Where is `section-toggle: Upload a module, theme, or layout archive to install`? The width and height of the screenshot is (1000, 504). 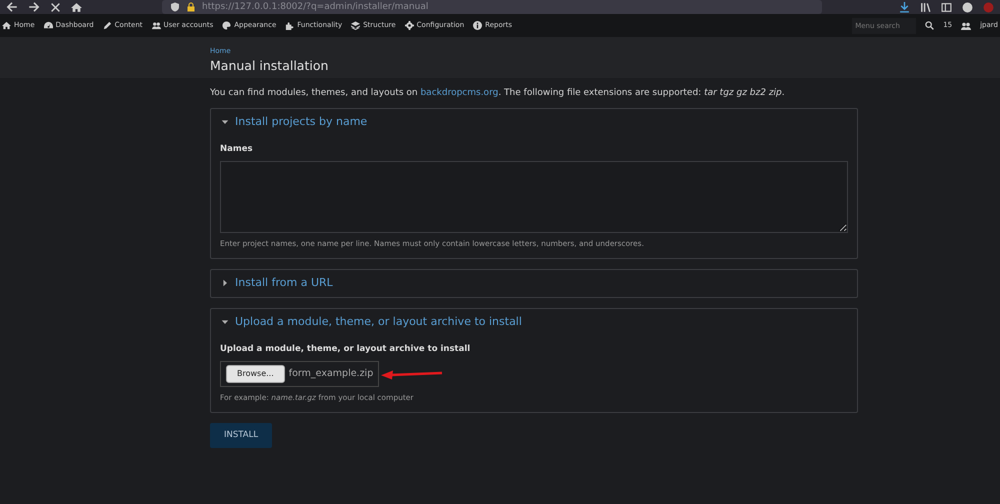 section-toggle: Upload a module, theme, or layout archive to install is located at coordinates (534, 321).